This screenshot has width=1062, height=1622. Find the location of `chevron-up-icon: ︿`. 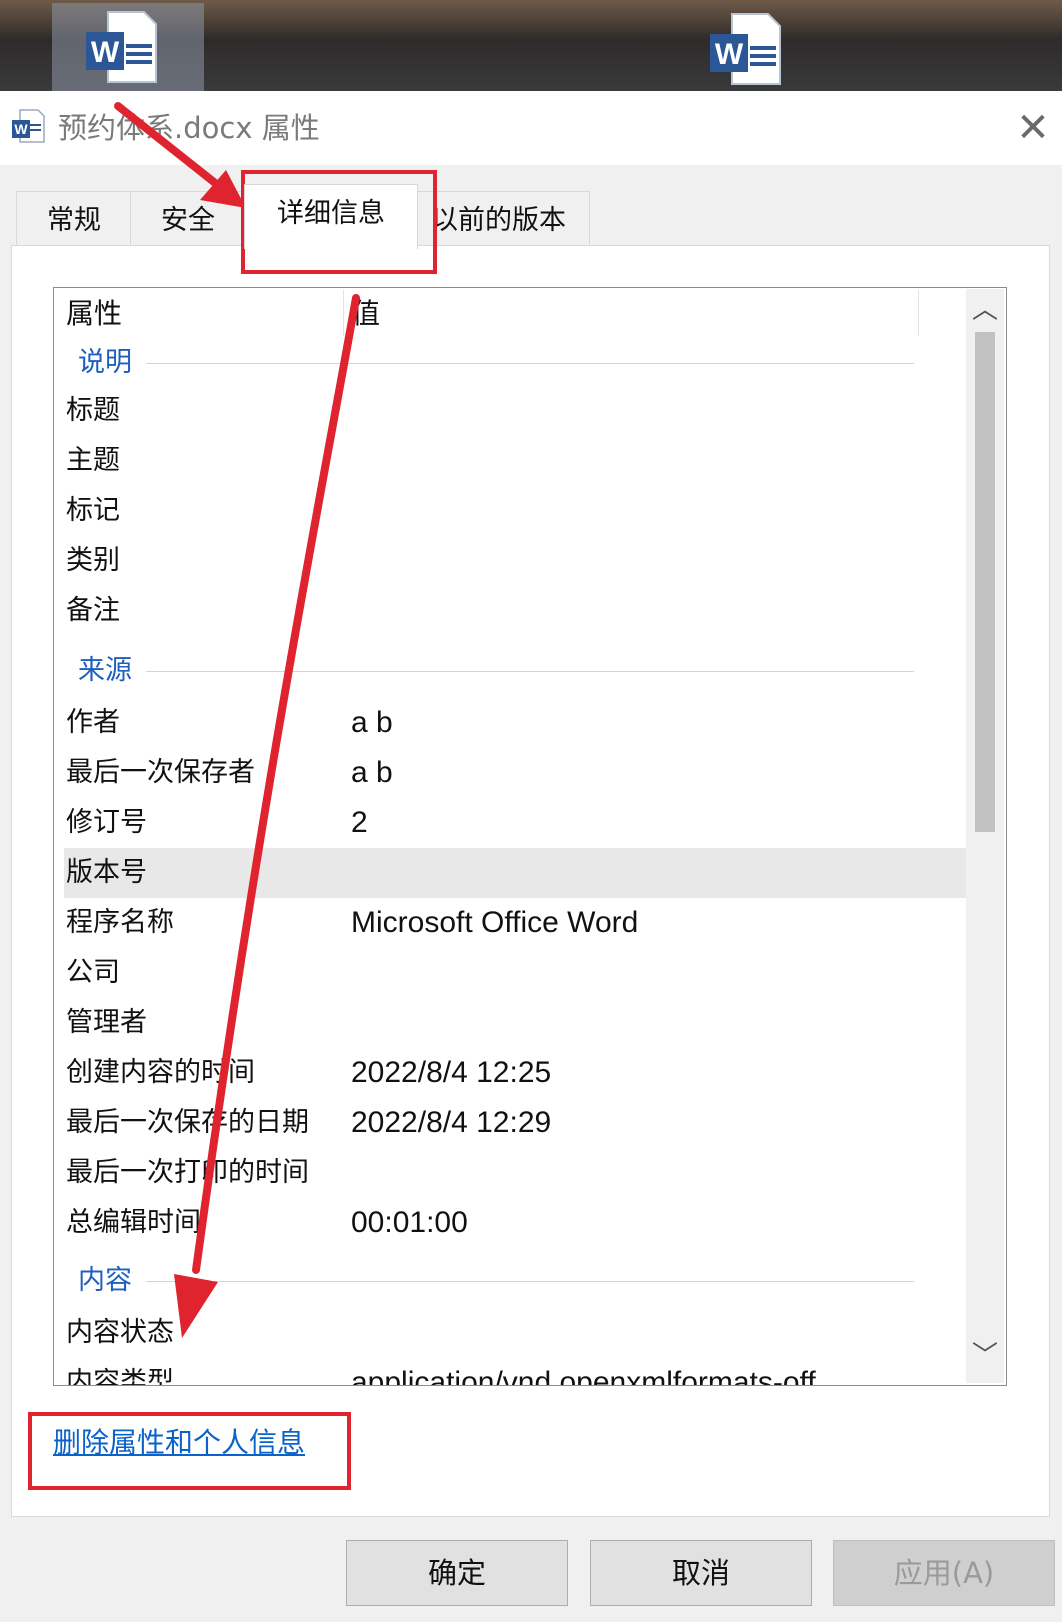

chevron-up-icon: ︿ is located at coordinates (984, 310).